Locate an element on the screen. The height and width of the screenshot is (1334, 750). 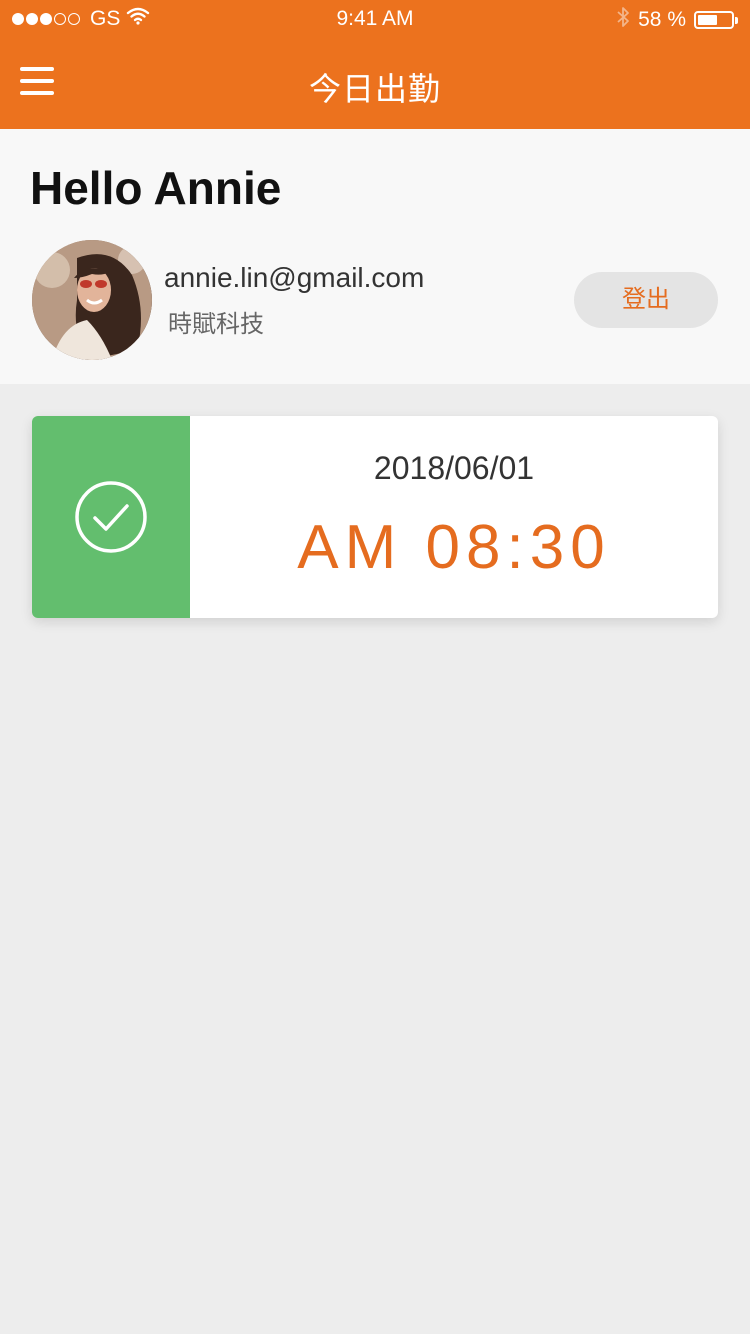
attendance-card: 2018/06/01 AM 08:30 is located at coordinates (375, 517).